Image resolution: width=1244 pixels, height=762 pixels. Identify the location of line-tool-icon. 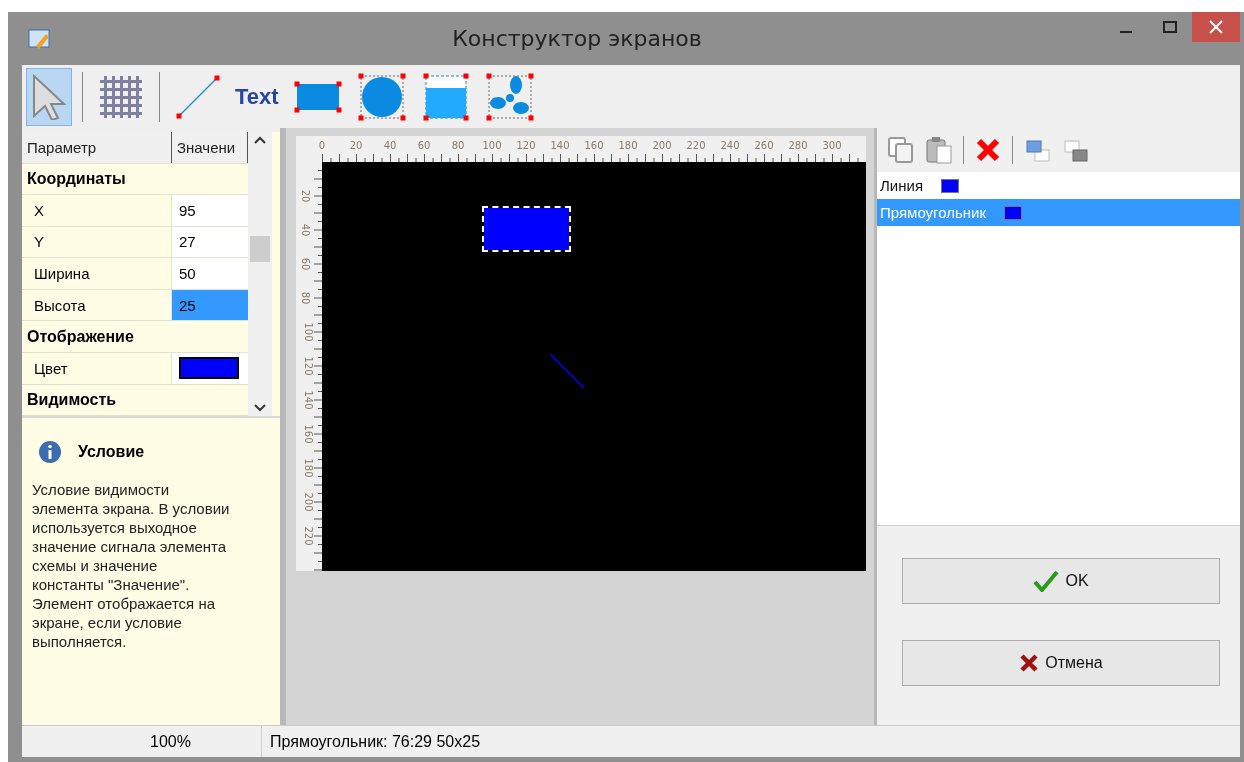
(198, 96).